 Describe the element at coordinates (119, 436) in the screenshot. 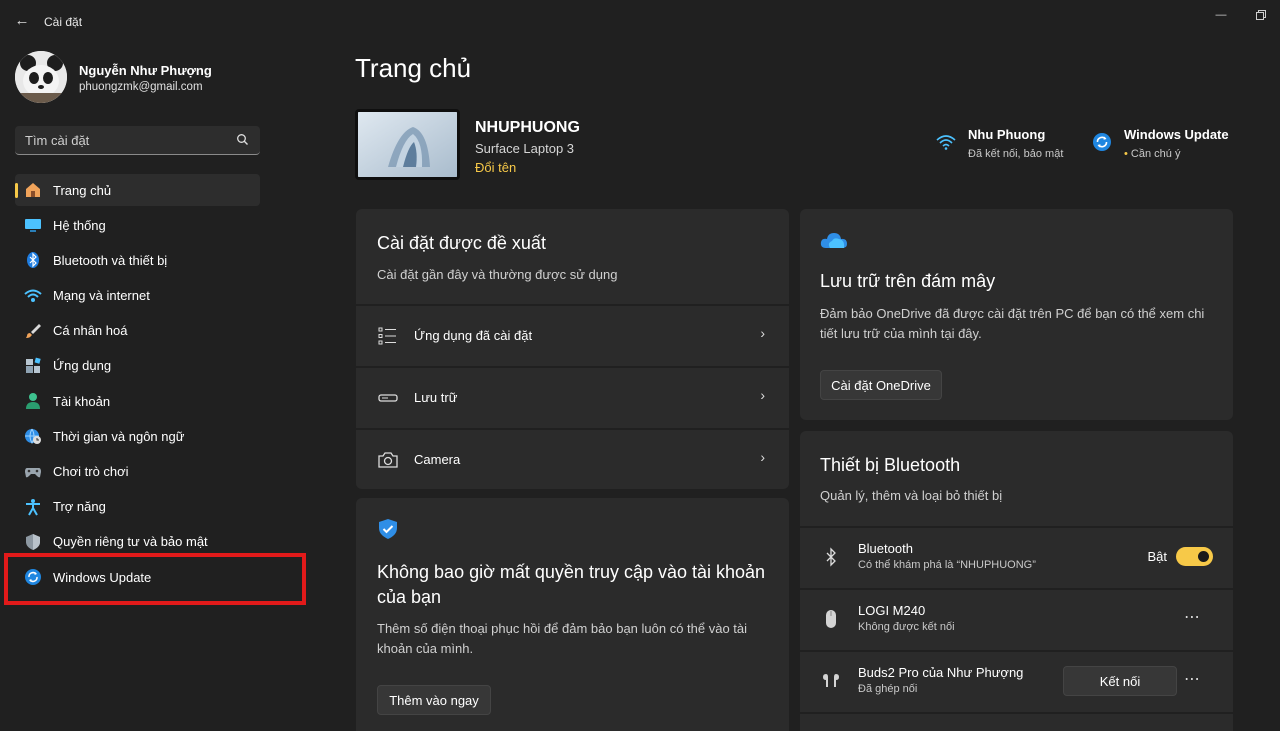

I see `sidebar-item-label: Thời gian và ngôn ngữ` at that location.